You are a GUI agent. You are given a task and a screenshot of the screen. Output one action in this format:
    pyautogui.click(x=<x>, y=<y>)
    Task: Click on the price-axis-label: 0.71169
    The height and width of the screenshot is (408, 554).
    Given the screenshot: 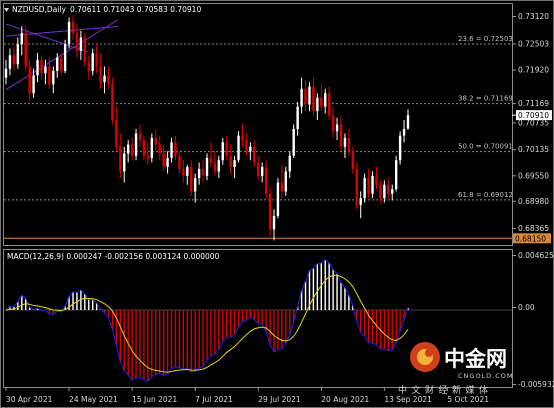 What is the action you would take?
    pyautogui.click(x=533, y=103)
    